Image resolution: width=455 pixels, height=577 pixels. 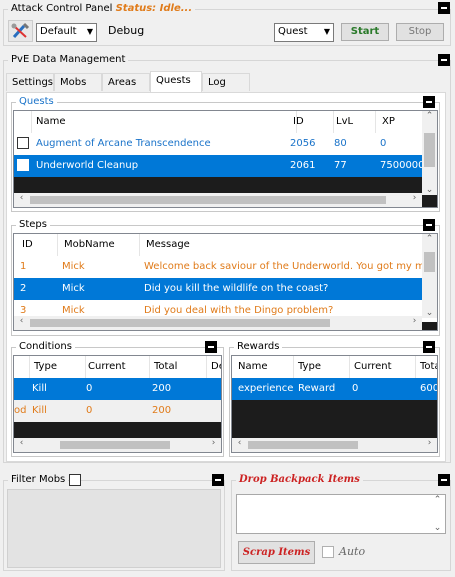 What do you see at coordinates (328, 552) in the screenshot?
I see `auto-checkbox` at bounding box center [328, 552].